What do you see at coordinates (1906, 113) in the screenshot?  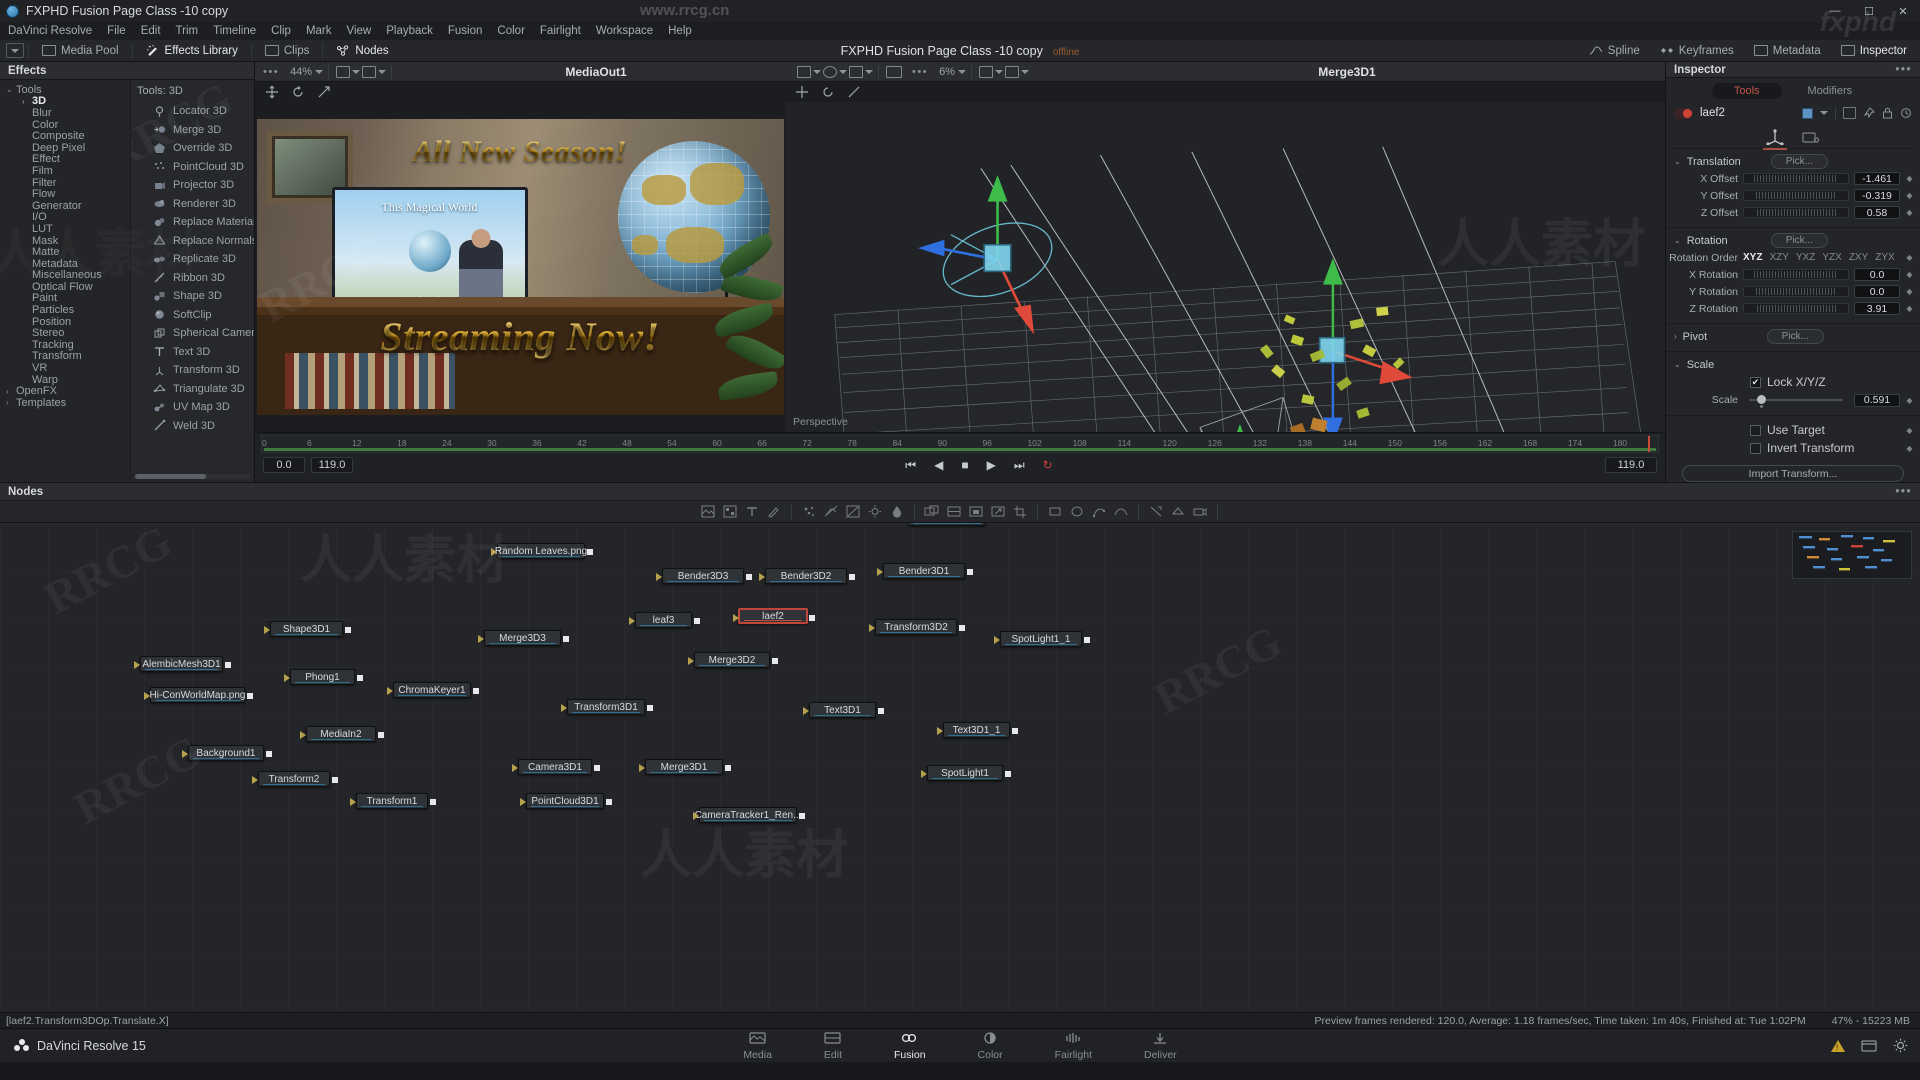 I see `reset-history-icon` at bounding box center [1906, 113].